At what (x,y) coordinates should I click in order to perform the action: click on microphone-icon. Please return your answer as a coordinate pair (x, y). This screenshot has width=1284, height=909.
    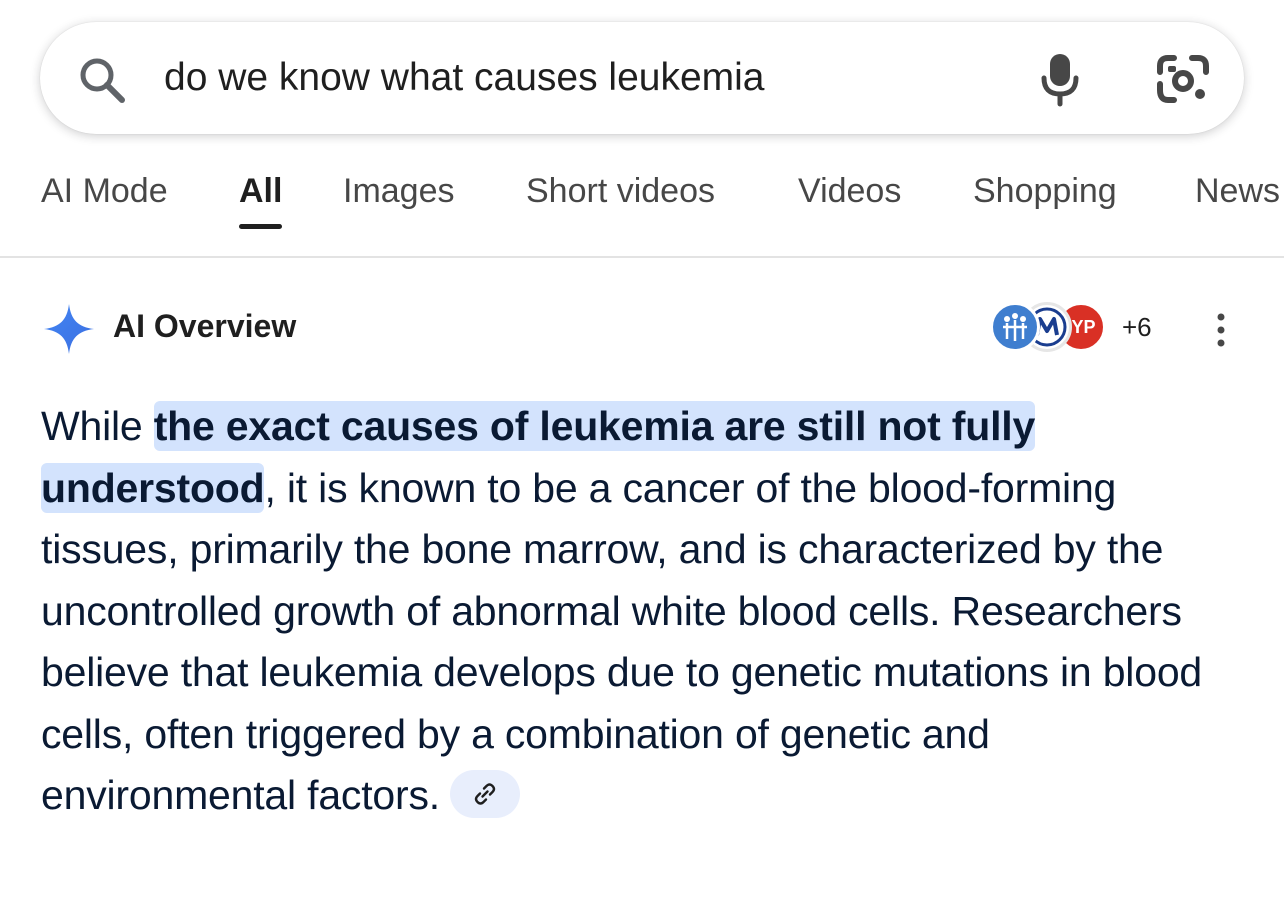
    Looking at the image, I should click on (1060, 79).